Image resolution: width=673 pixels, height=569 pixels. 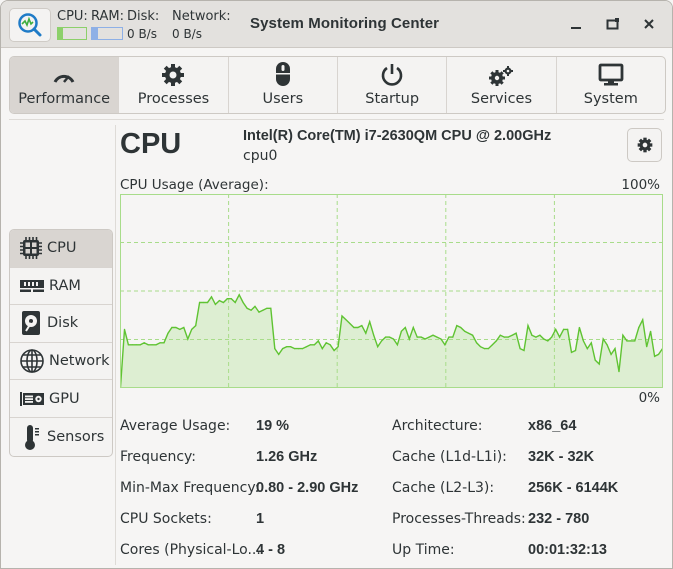 I want to click on tab-services: Services, so click(x=502, y=85).